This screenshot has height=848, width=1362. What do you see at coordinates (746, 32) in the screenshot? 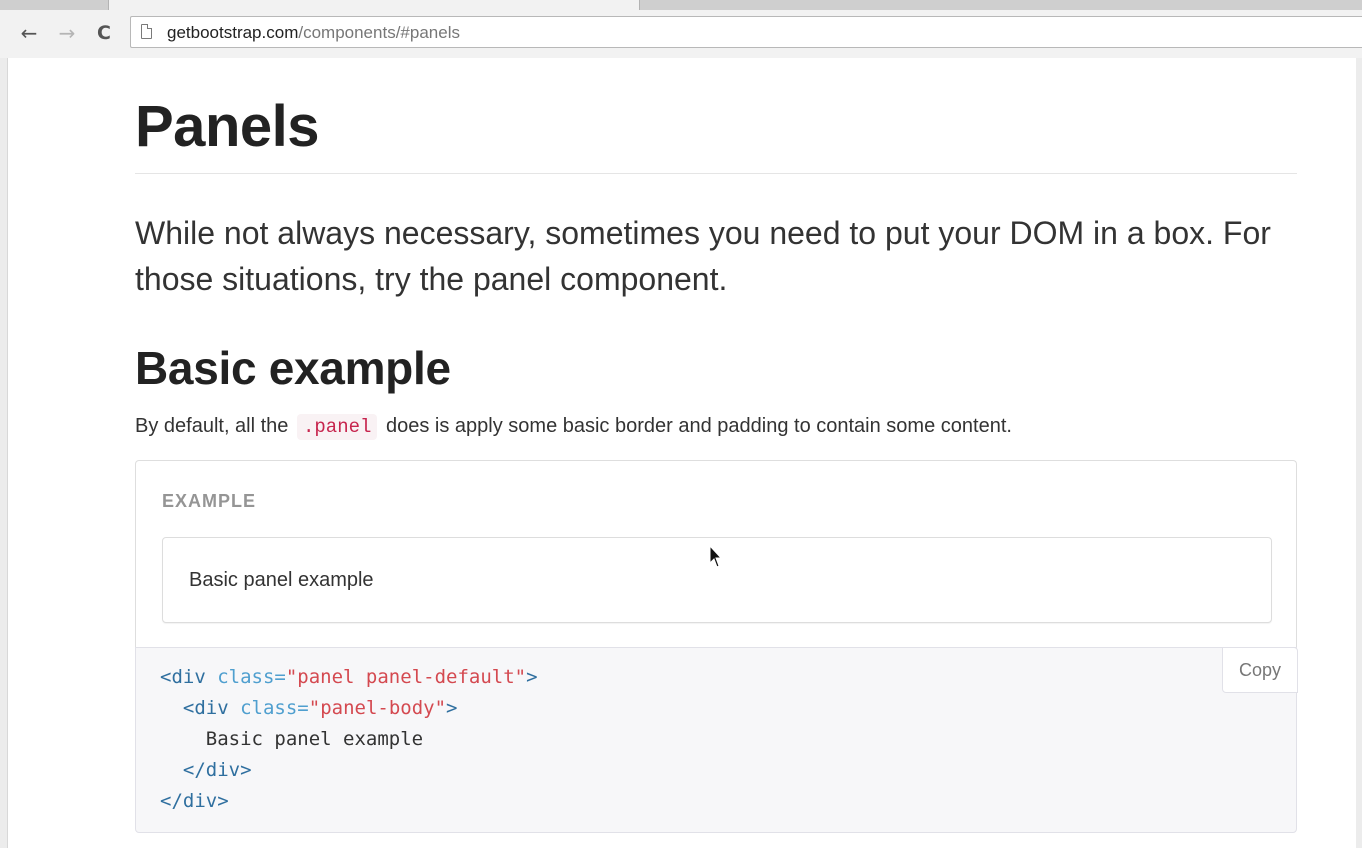
I see `address-bar: getbootstrap.com/components/#panels` at bounding box center [746, 32].